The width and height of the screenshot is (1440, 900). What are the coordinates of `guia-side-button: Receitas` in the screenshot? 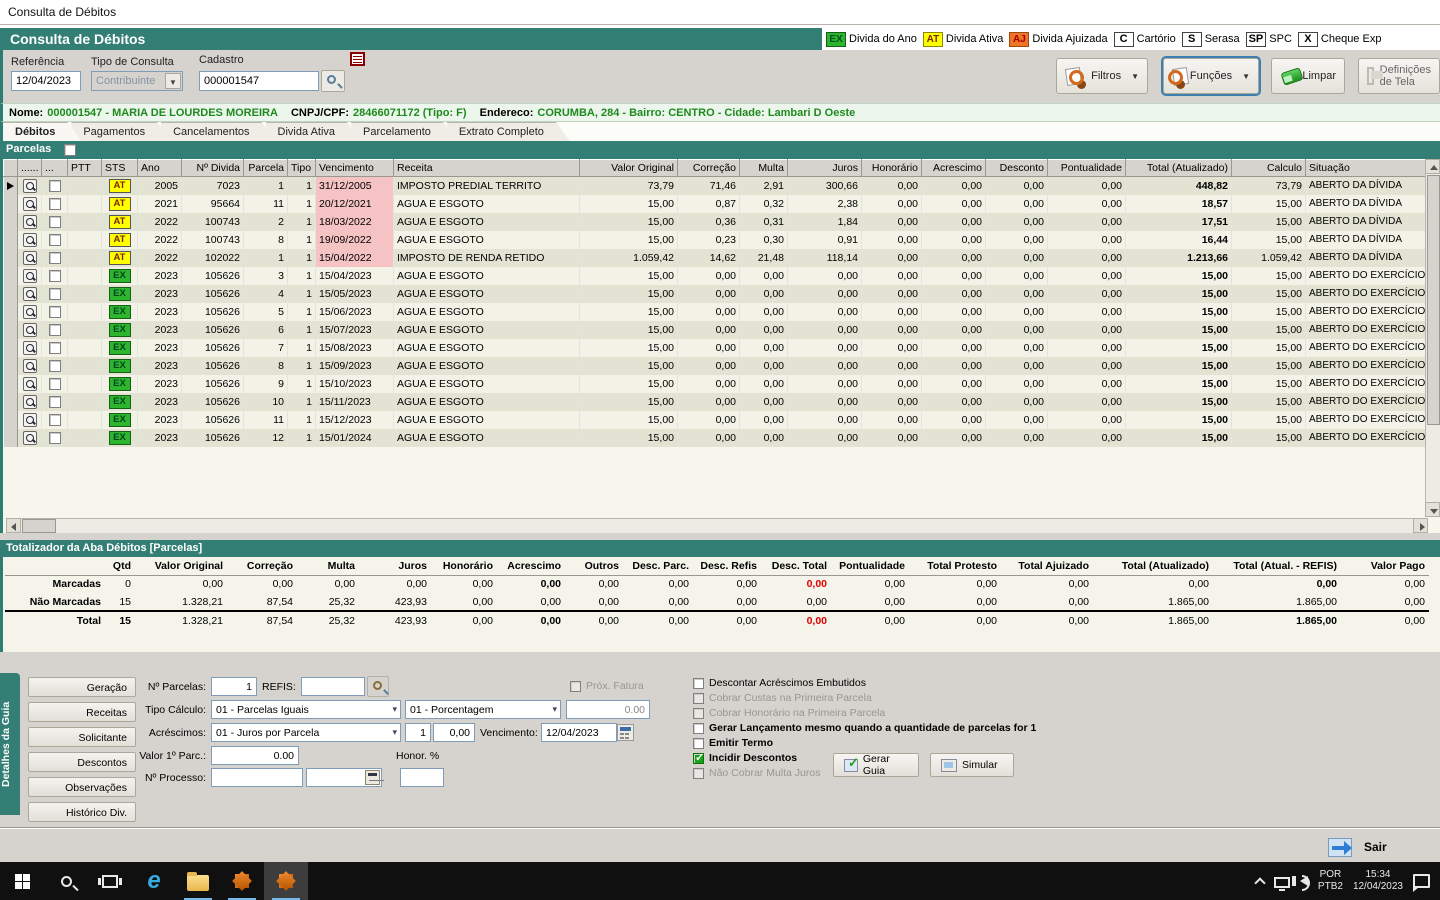 It's located at (82, 712).